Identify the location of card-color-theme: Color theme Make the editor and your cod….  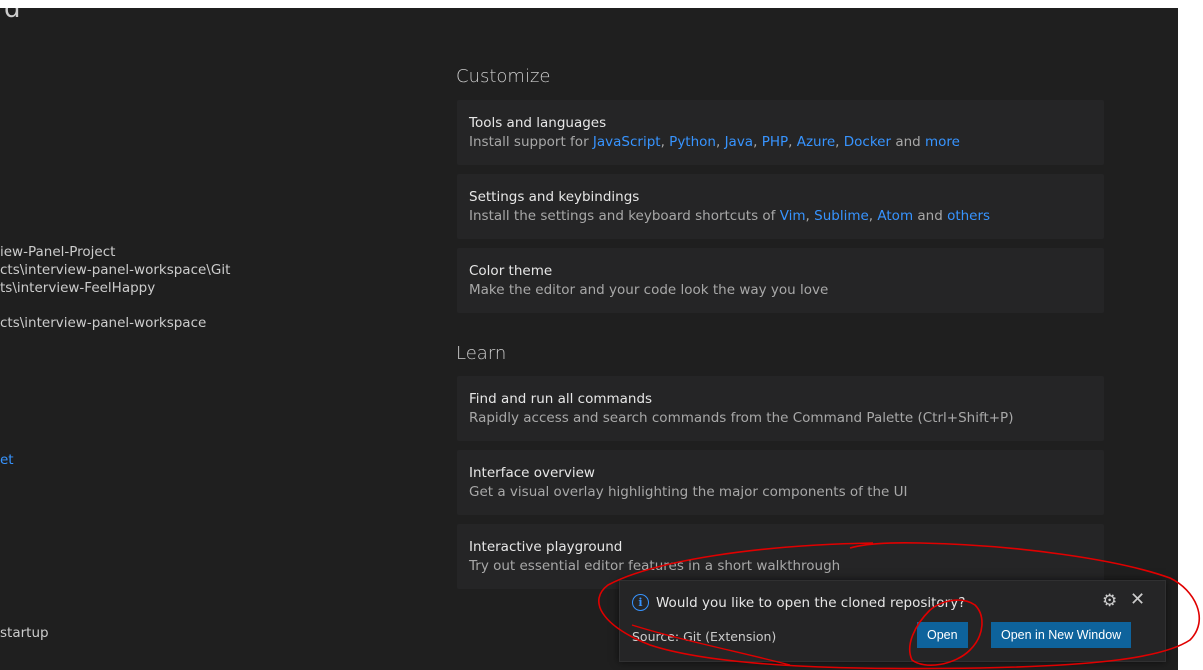
(780, 280).